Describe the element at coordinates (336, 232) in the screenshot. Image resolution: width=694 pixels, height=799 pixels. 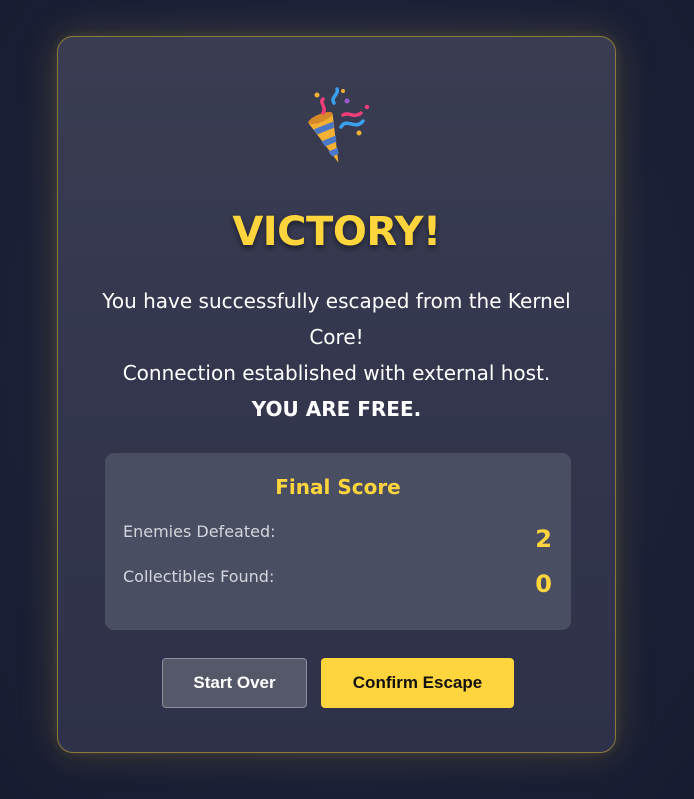
I see `victory-title: VICTORY!` at that location.